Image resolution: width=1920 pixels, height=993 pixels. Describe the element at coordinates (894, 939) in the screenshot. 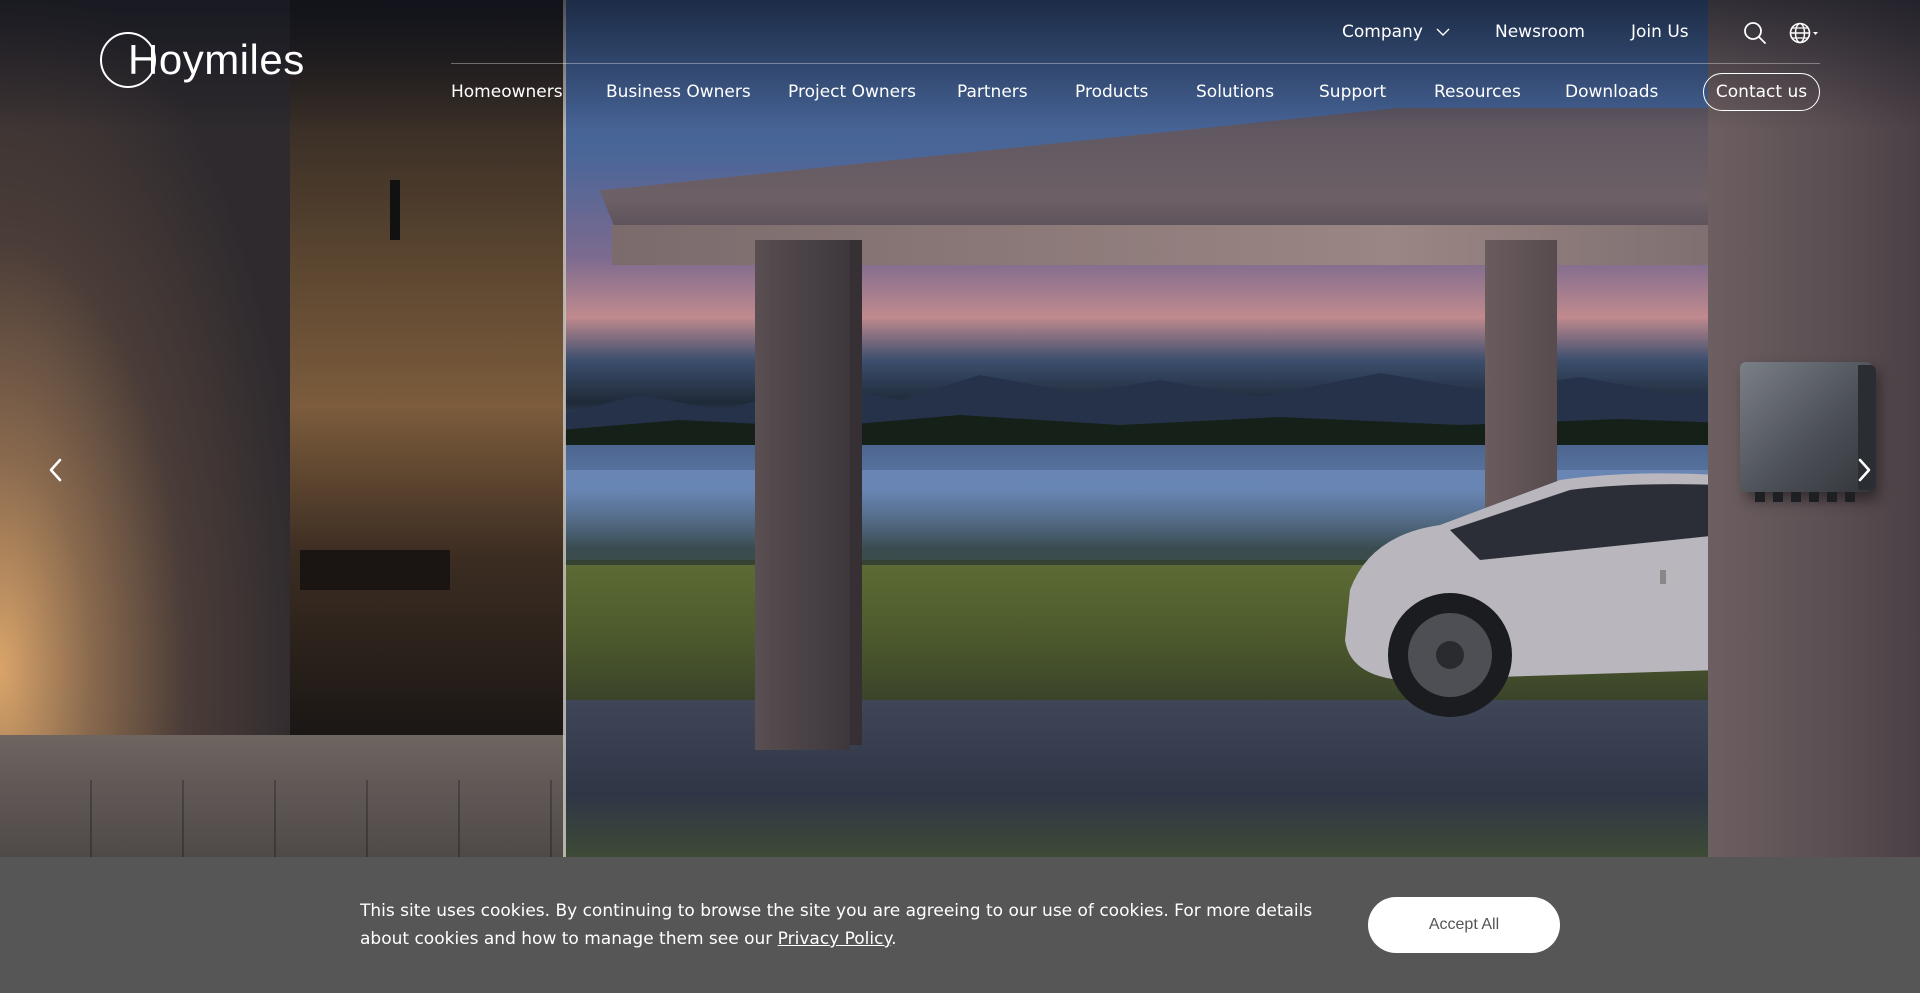

I see `cookie-message-end: .` at that location.